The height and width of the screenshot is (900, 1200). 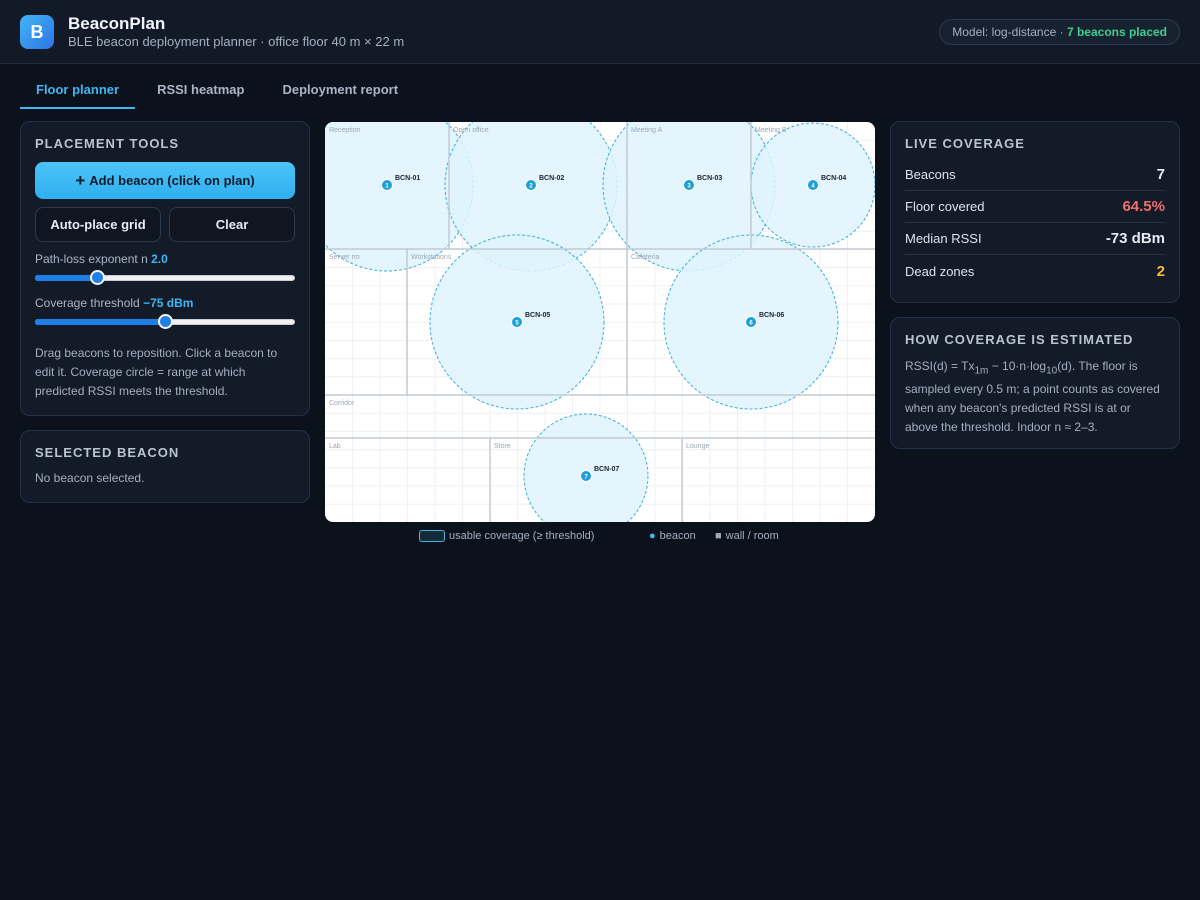 What do you see at coordinates (771, 130) in the screenshot?
I see `room-label: Meeting B` at bounding box center [771, 130].